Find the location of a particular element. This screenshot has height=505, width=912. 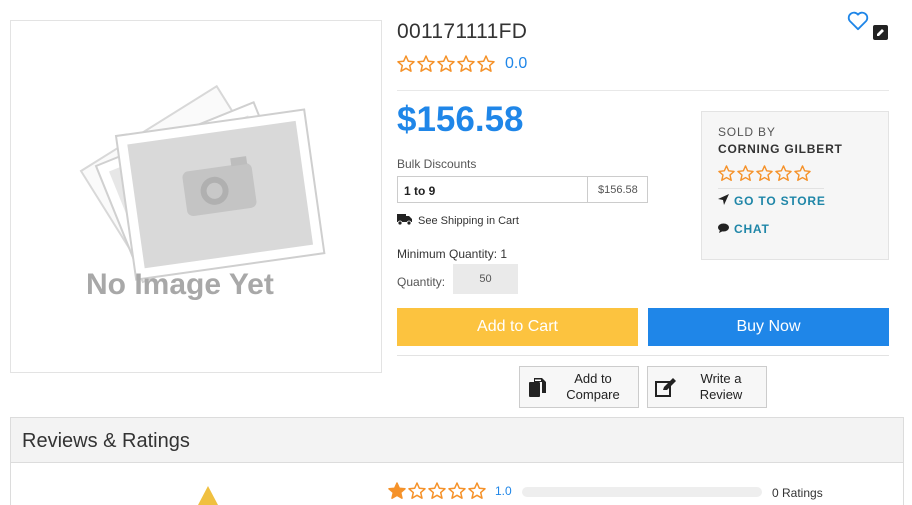

rating-value: 0.0 is located at coordinates (516, 63).